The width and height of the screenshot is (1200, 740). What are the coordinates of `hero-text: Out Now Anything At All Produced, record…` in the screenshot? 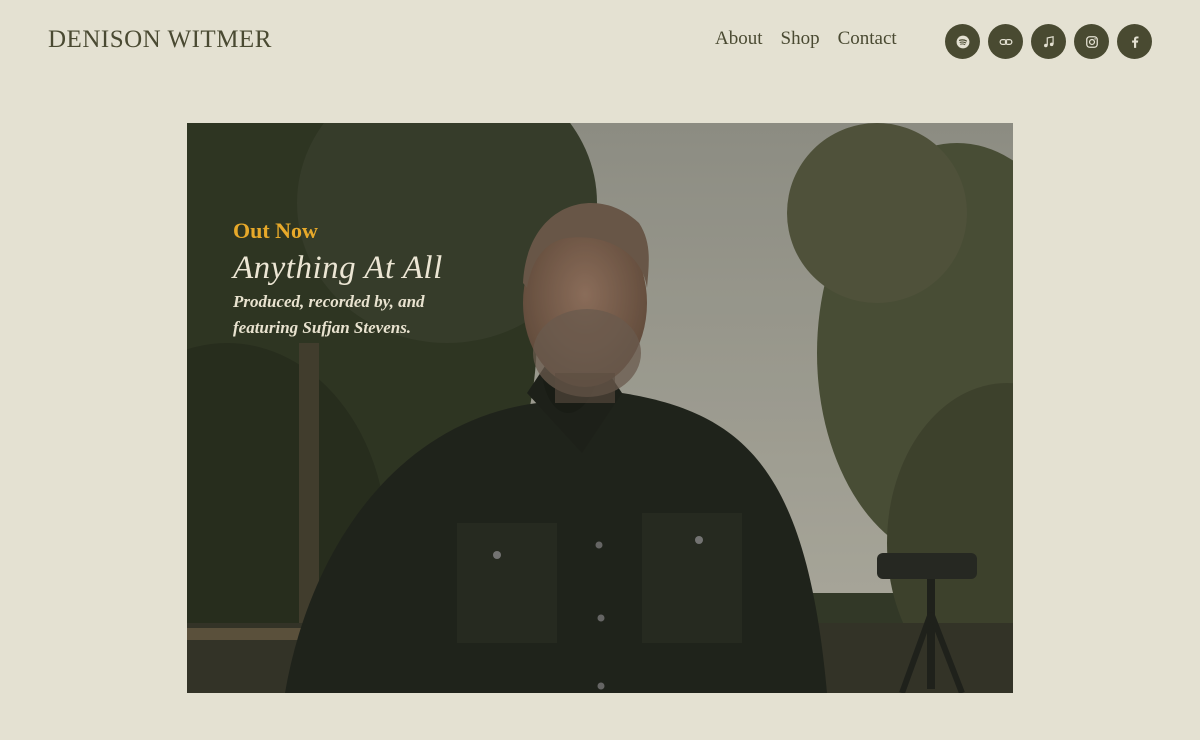 It's located at (363, 279).